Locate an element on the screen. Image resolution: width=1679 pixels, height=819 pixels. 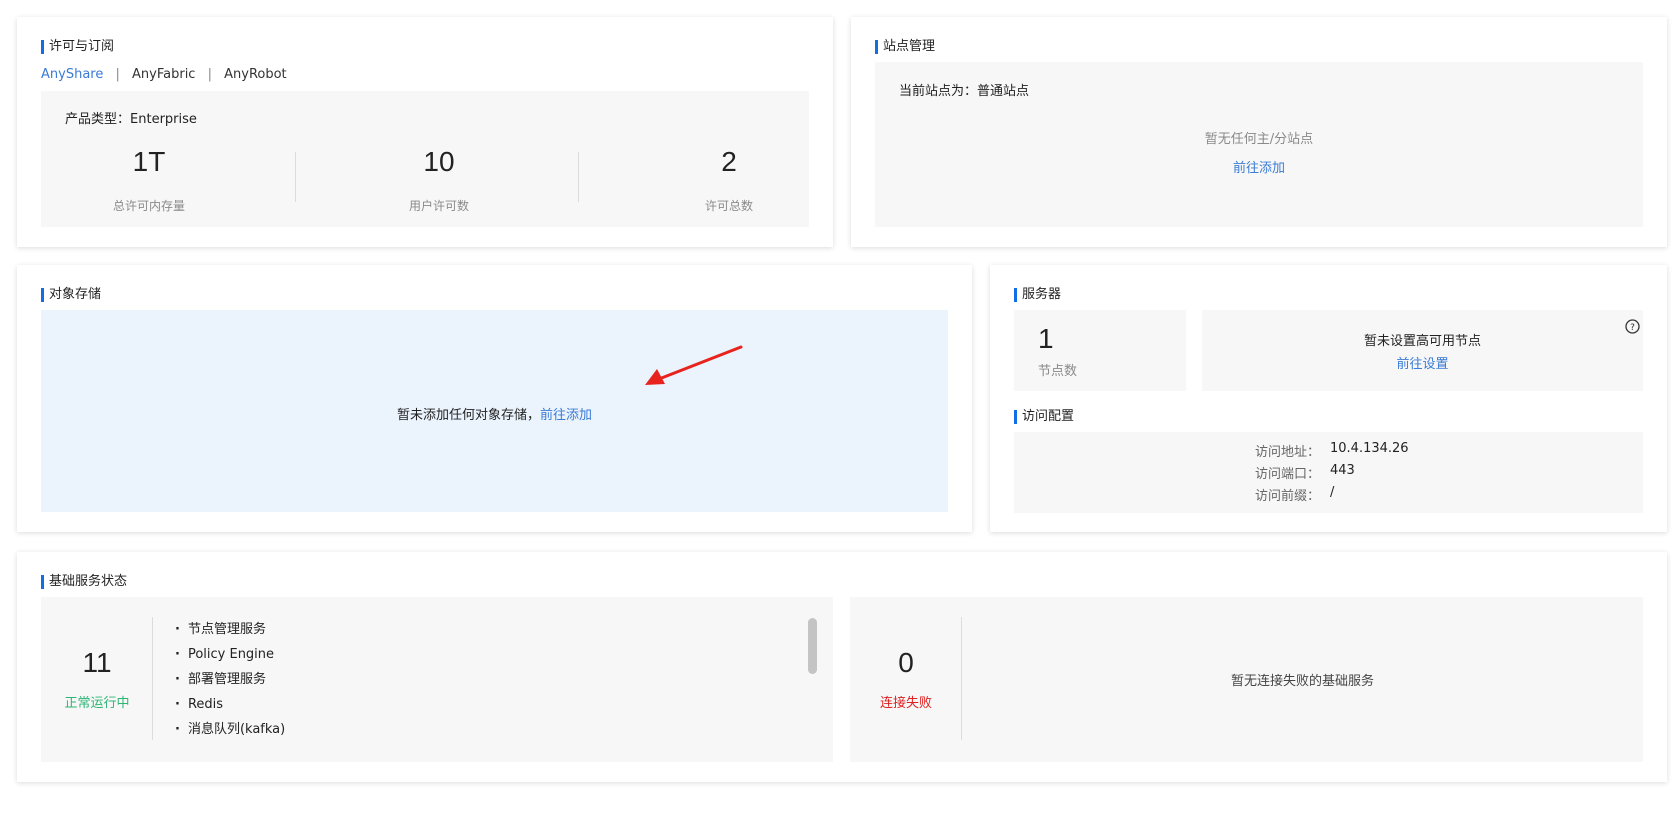
site-add-link: 前往添加 is located at coordinates (1259, 168).